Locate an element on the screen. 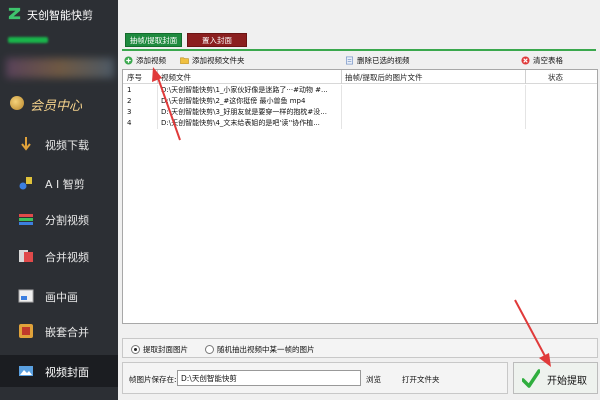  sidebar-item-label: 视频下载 is located at coordinates (67, 145).